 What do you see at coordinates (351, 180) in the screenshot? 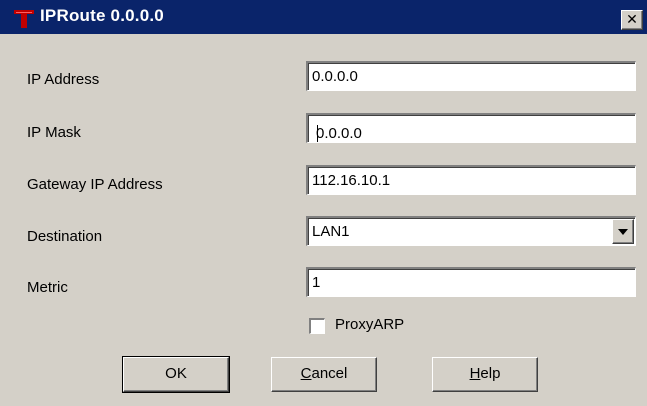
I see `gateway-value: 112.16.10.1` at bounding box center [351, 180].